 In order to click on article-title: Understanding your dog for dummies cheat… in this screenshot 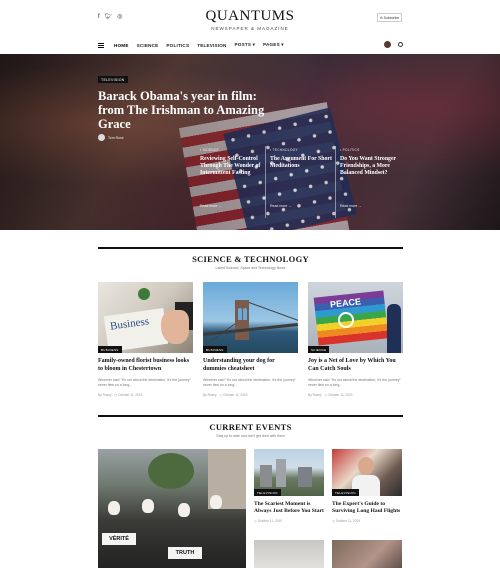, I will do `click(250, 365)`.